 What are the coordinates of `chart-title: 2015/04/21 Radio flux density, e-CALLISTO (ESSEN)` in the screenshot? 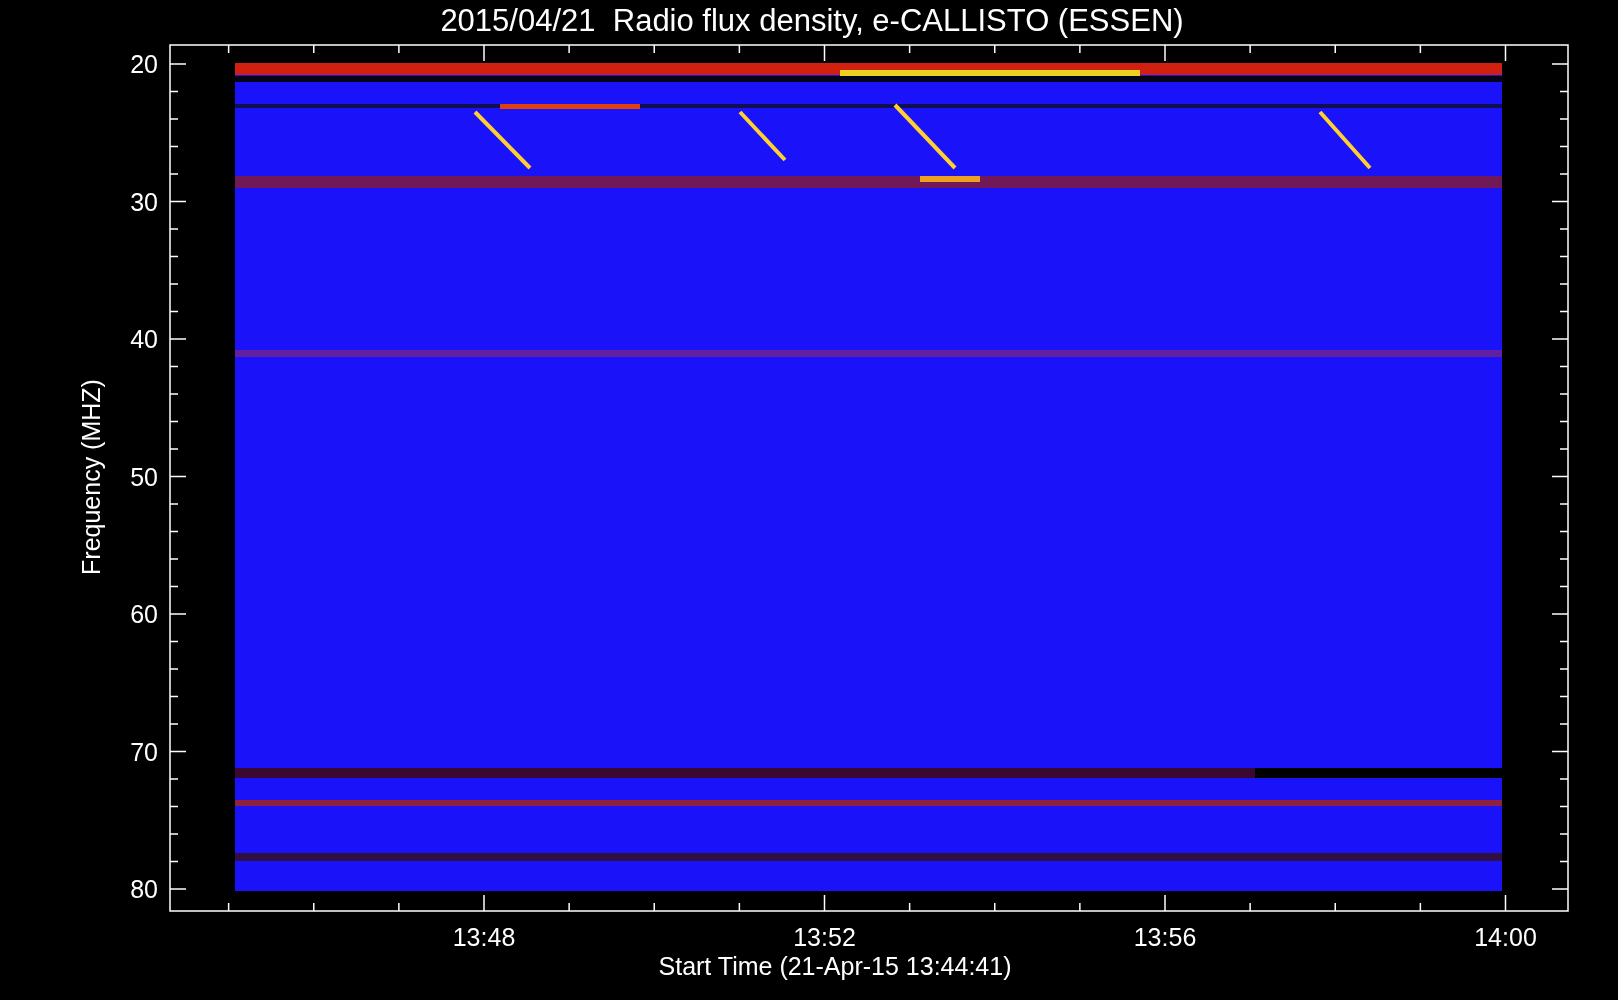 It's located at (812, 20).